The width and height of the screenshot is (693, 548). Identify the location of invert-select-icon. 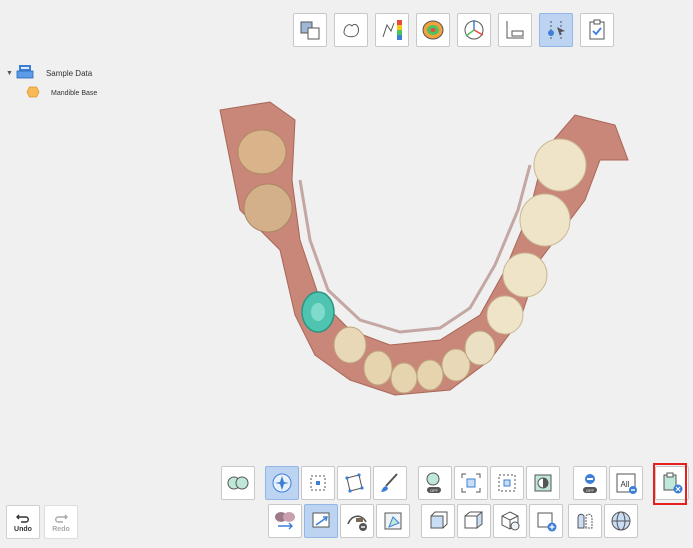
(507, 483).